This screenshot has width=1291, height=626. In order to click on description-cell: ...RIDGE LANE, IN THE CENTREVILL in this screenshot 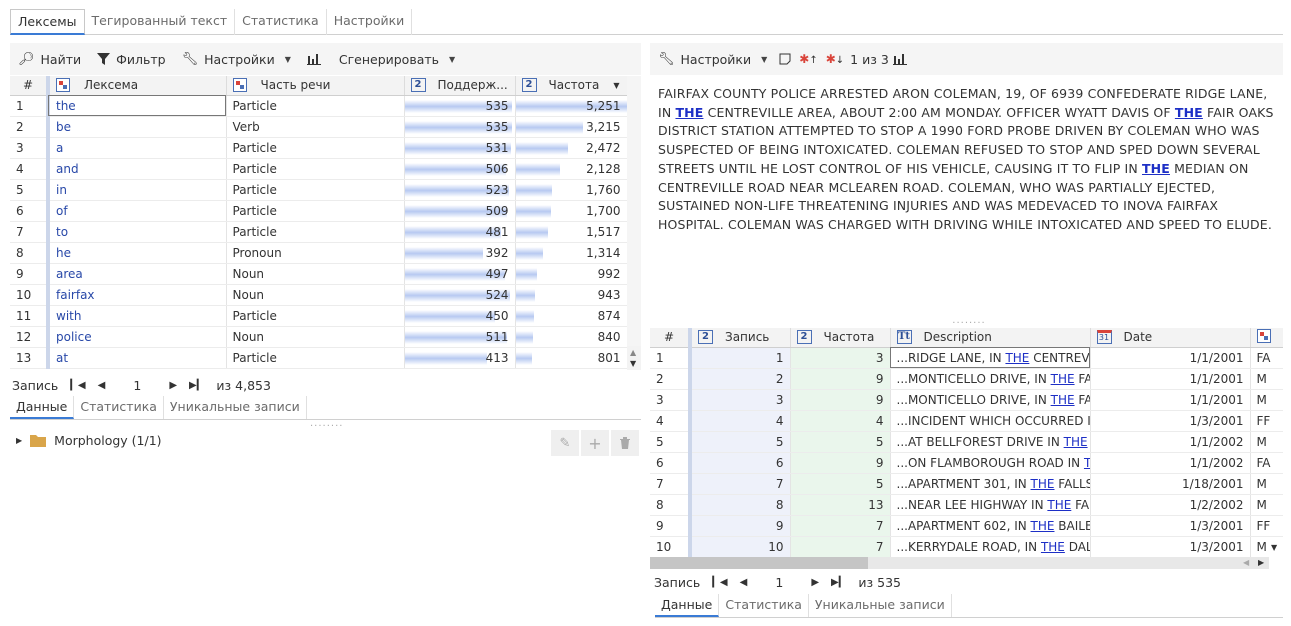, I will do `click(990, 358)`.